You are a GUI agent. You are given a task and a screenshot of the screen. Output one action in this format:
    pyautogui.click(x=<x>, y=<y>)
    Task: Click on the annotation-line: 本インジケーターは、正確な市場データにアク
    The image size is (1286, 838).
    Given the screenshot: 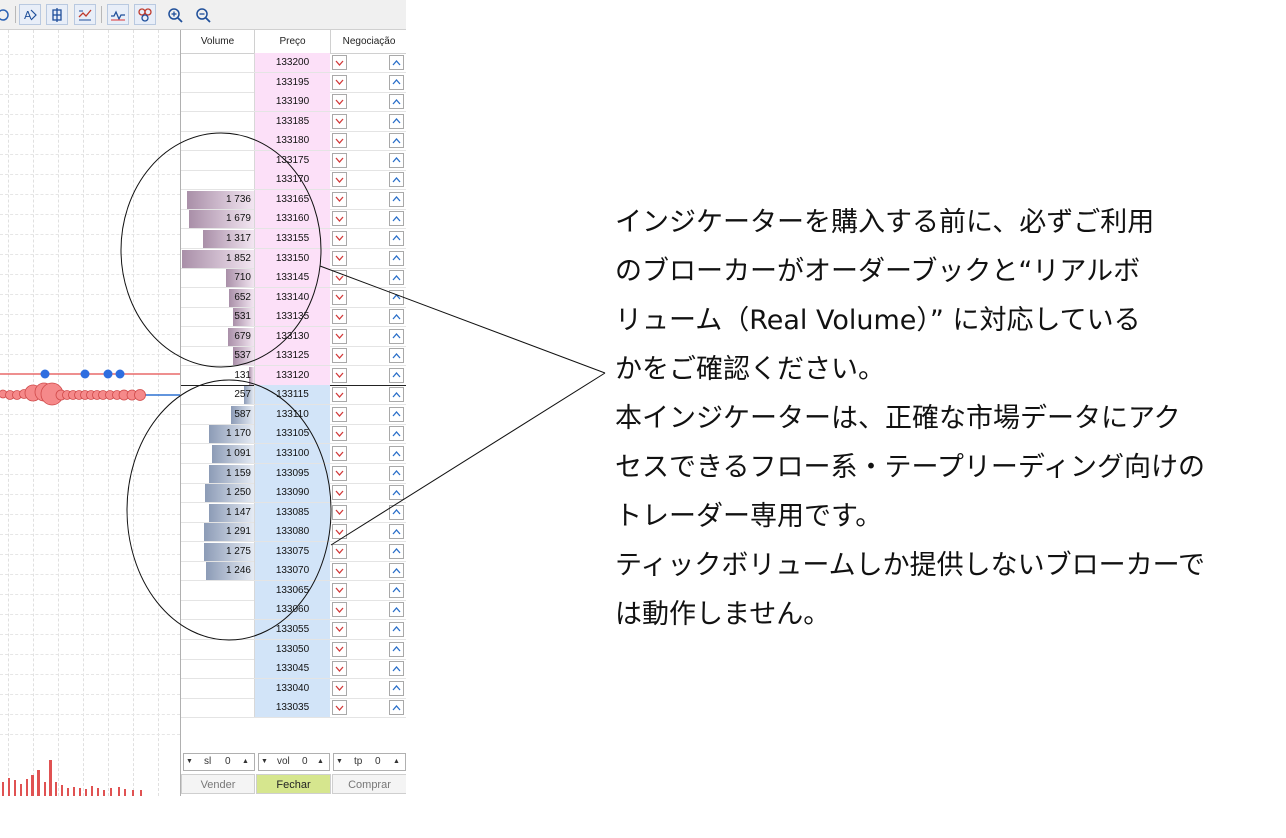 What is the action you would take?
    pyautogui.click(x=898, y=418)
    